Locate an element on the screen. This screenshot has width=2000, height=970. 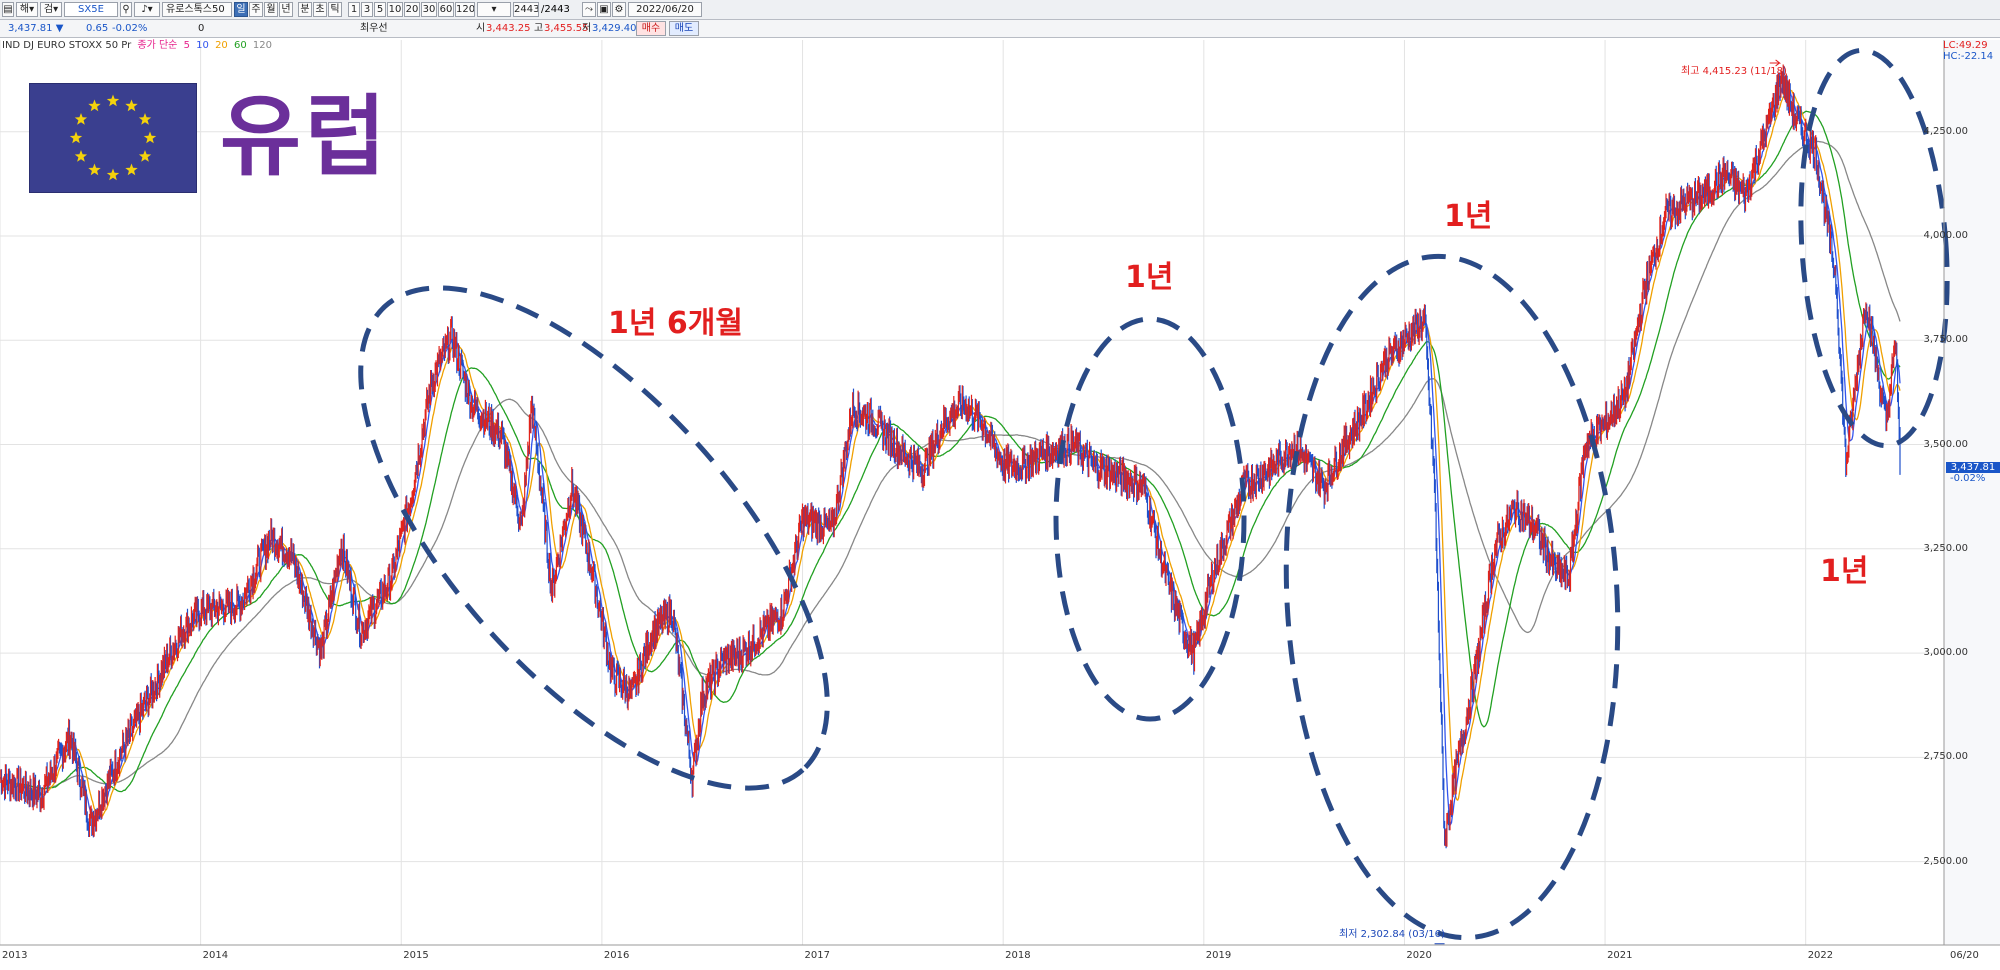
legend-ma120: 120 is located at coordinates (262, 45).